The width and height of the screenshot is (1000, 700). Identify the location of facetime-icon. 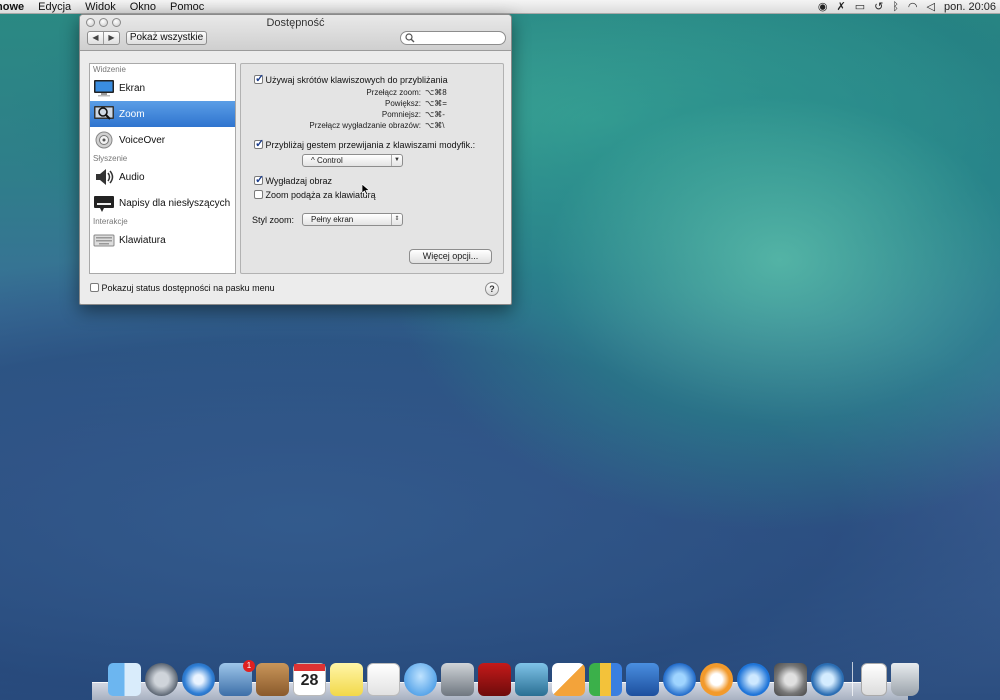
(457, 679).